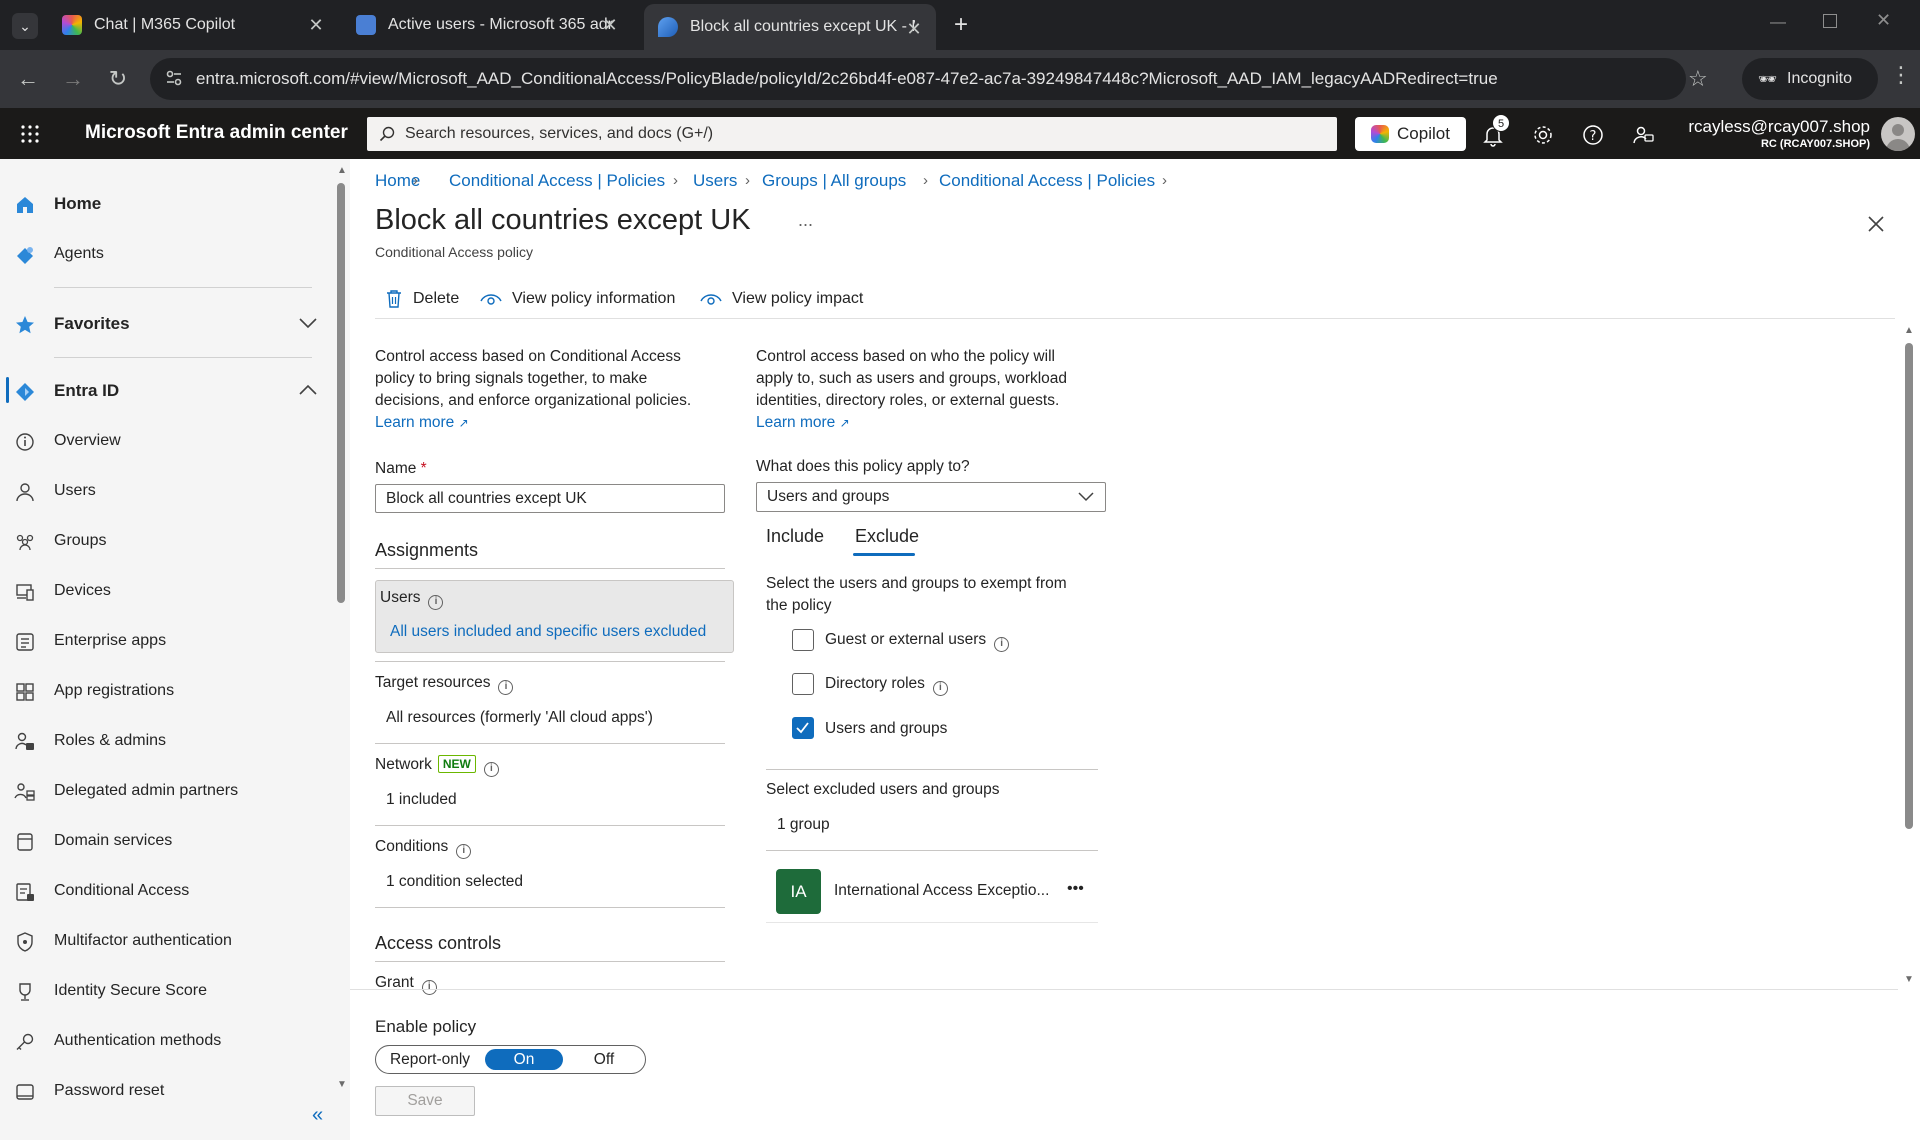  I want to click on sidebar-item-conditional-access: Conditional Access, so click(165, 891).